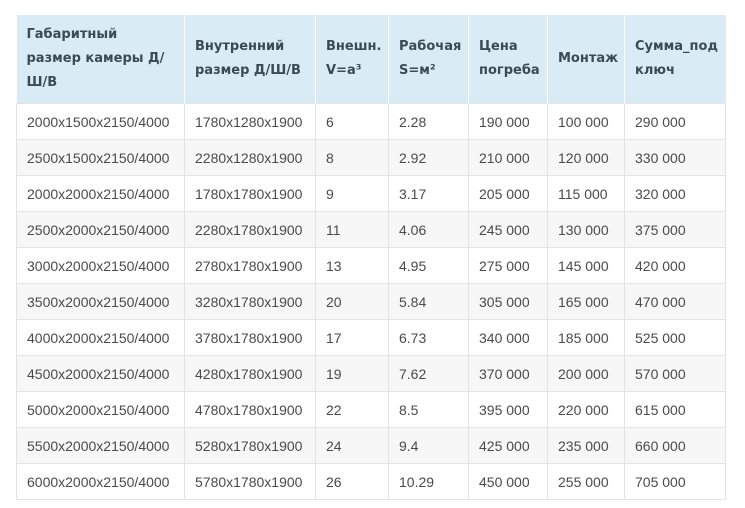  I want to click on cell-installation: 165 000, so click(586, 301).